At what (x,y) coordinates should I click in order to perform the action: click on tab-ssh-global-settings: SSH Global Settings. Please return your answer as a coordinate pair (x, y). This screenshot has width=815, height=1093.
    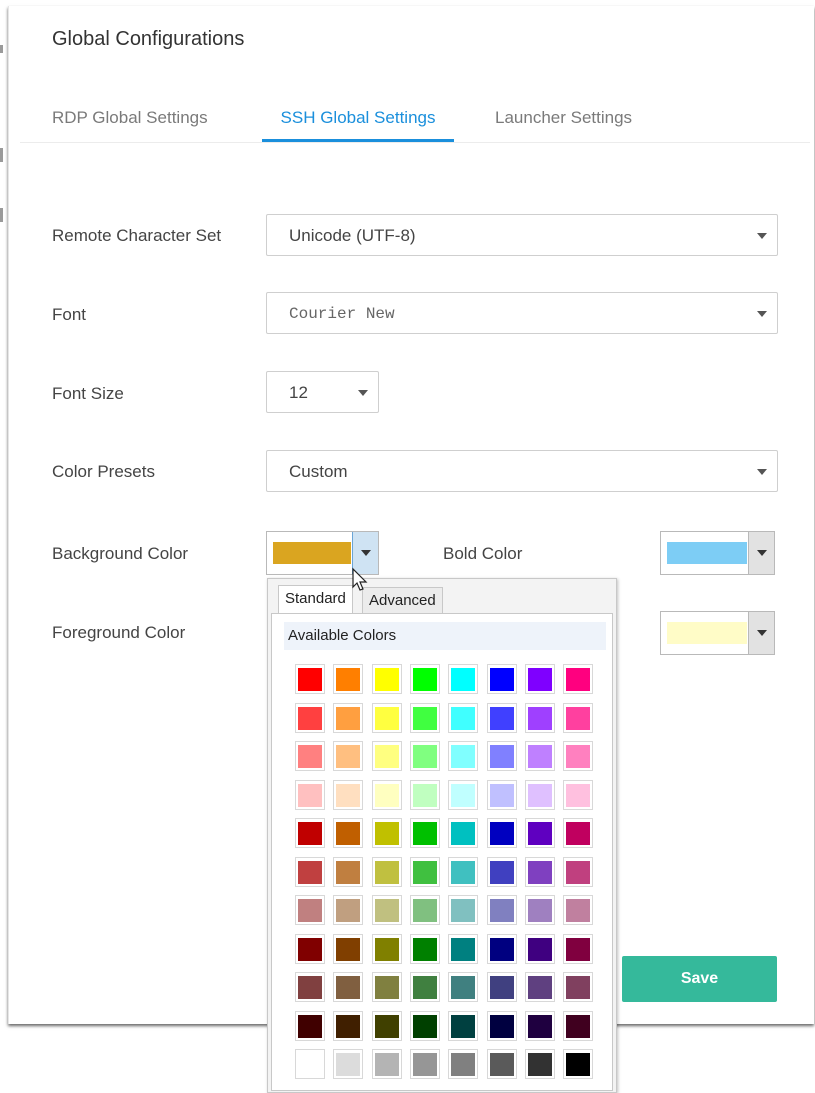
    Looking at the image, I should click on (358, 125).